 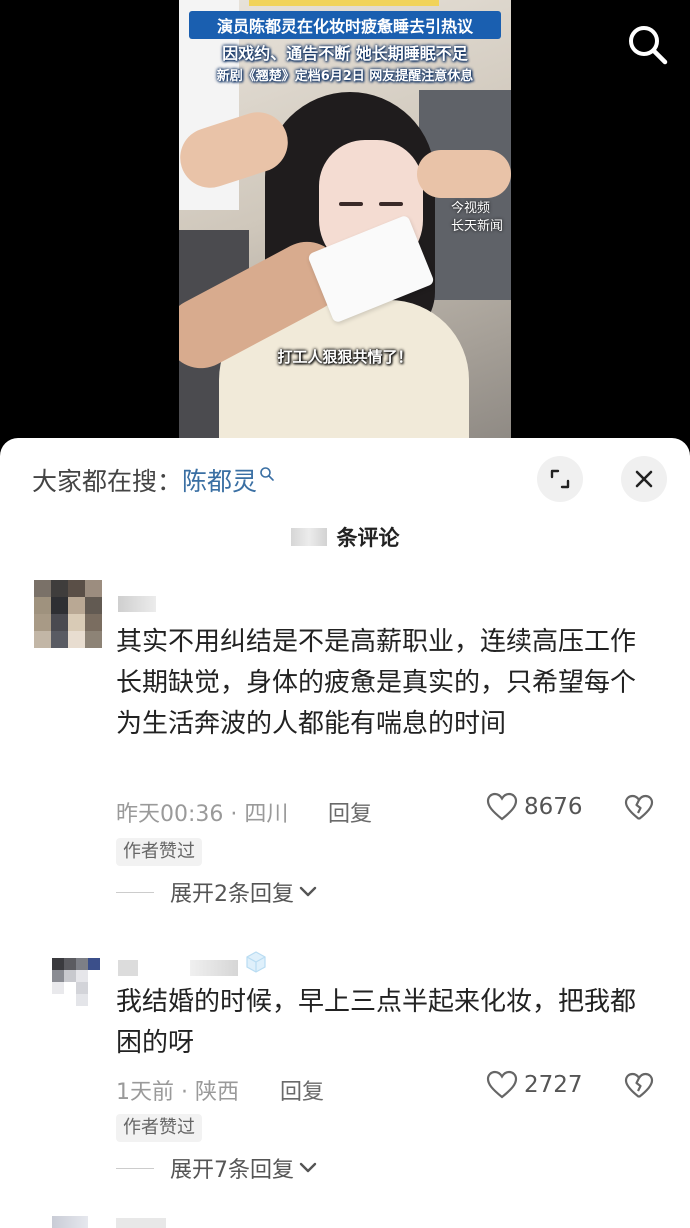 I want to click on video-headline-line2: 因戏约、通告不断 她长期睡眠不足, so click(x=345, y=53).